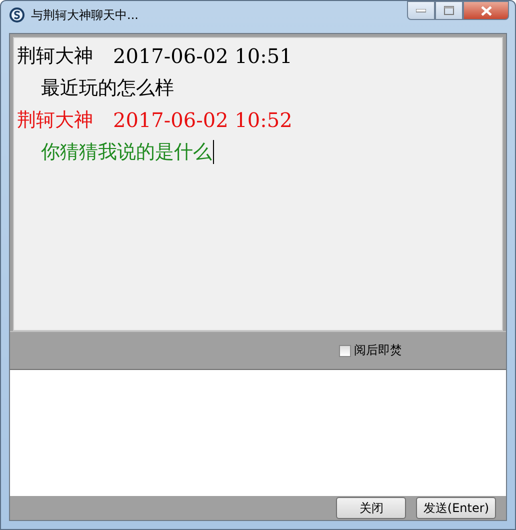 This screenshot has width=516, height=530. Describe the element at coordinates (456, 508) in the screenshot. I see `dialog-button: 发送(Enter)` at that location.